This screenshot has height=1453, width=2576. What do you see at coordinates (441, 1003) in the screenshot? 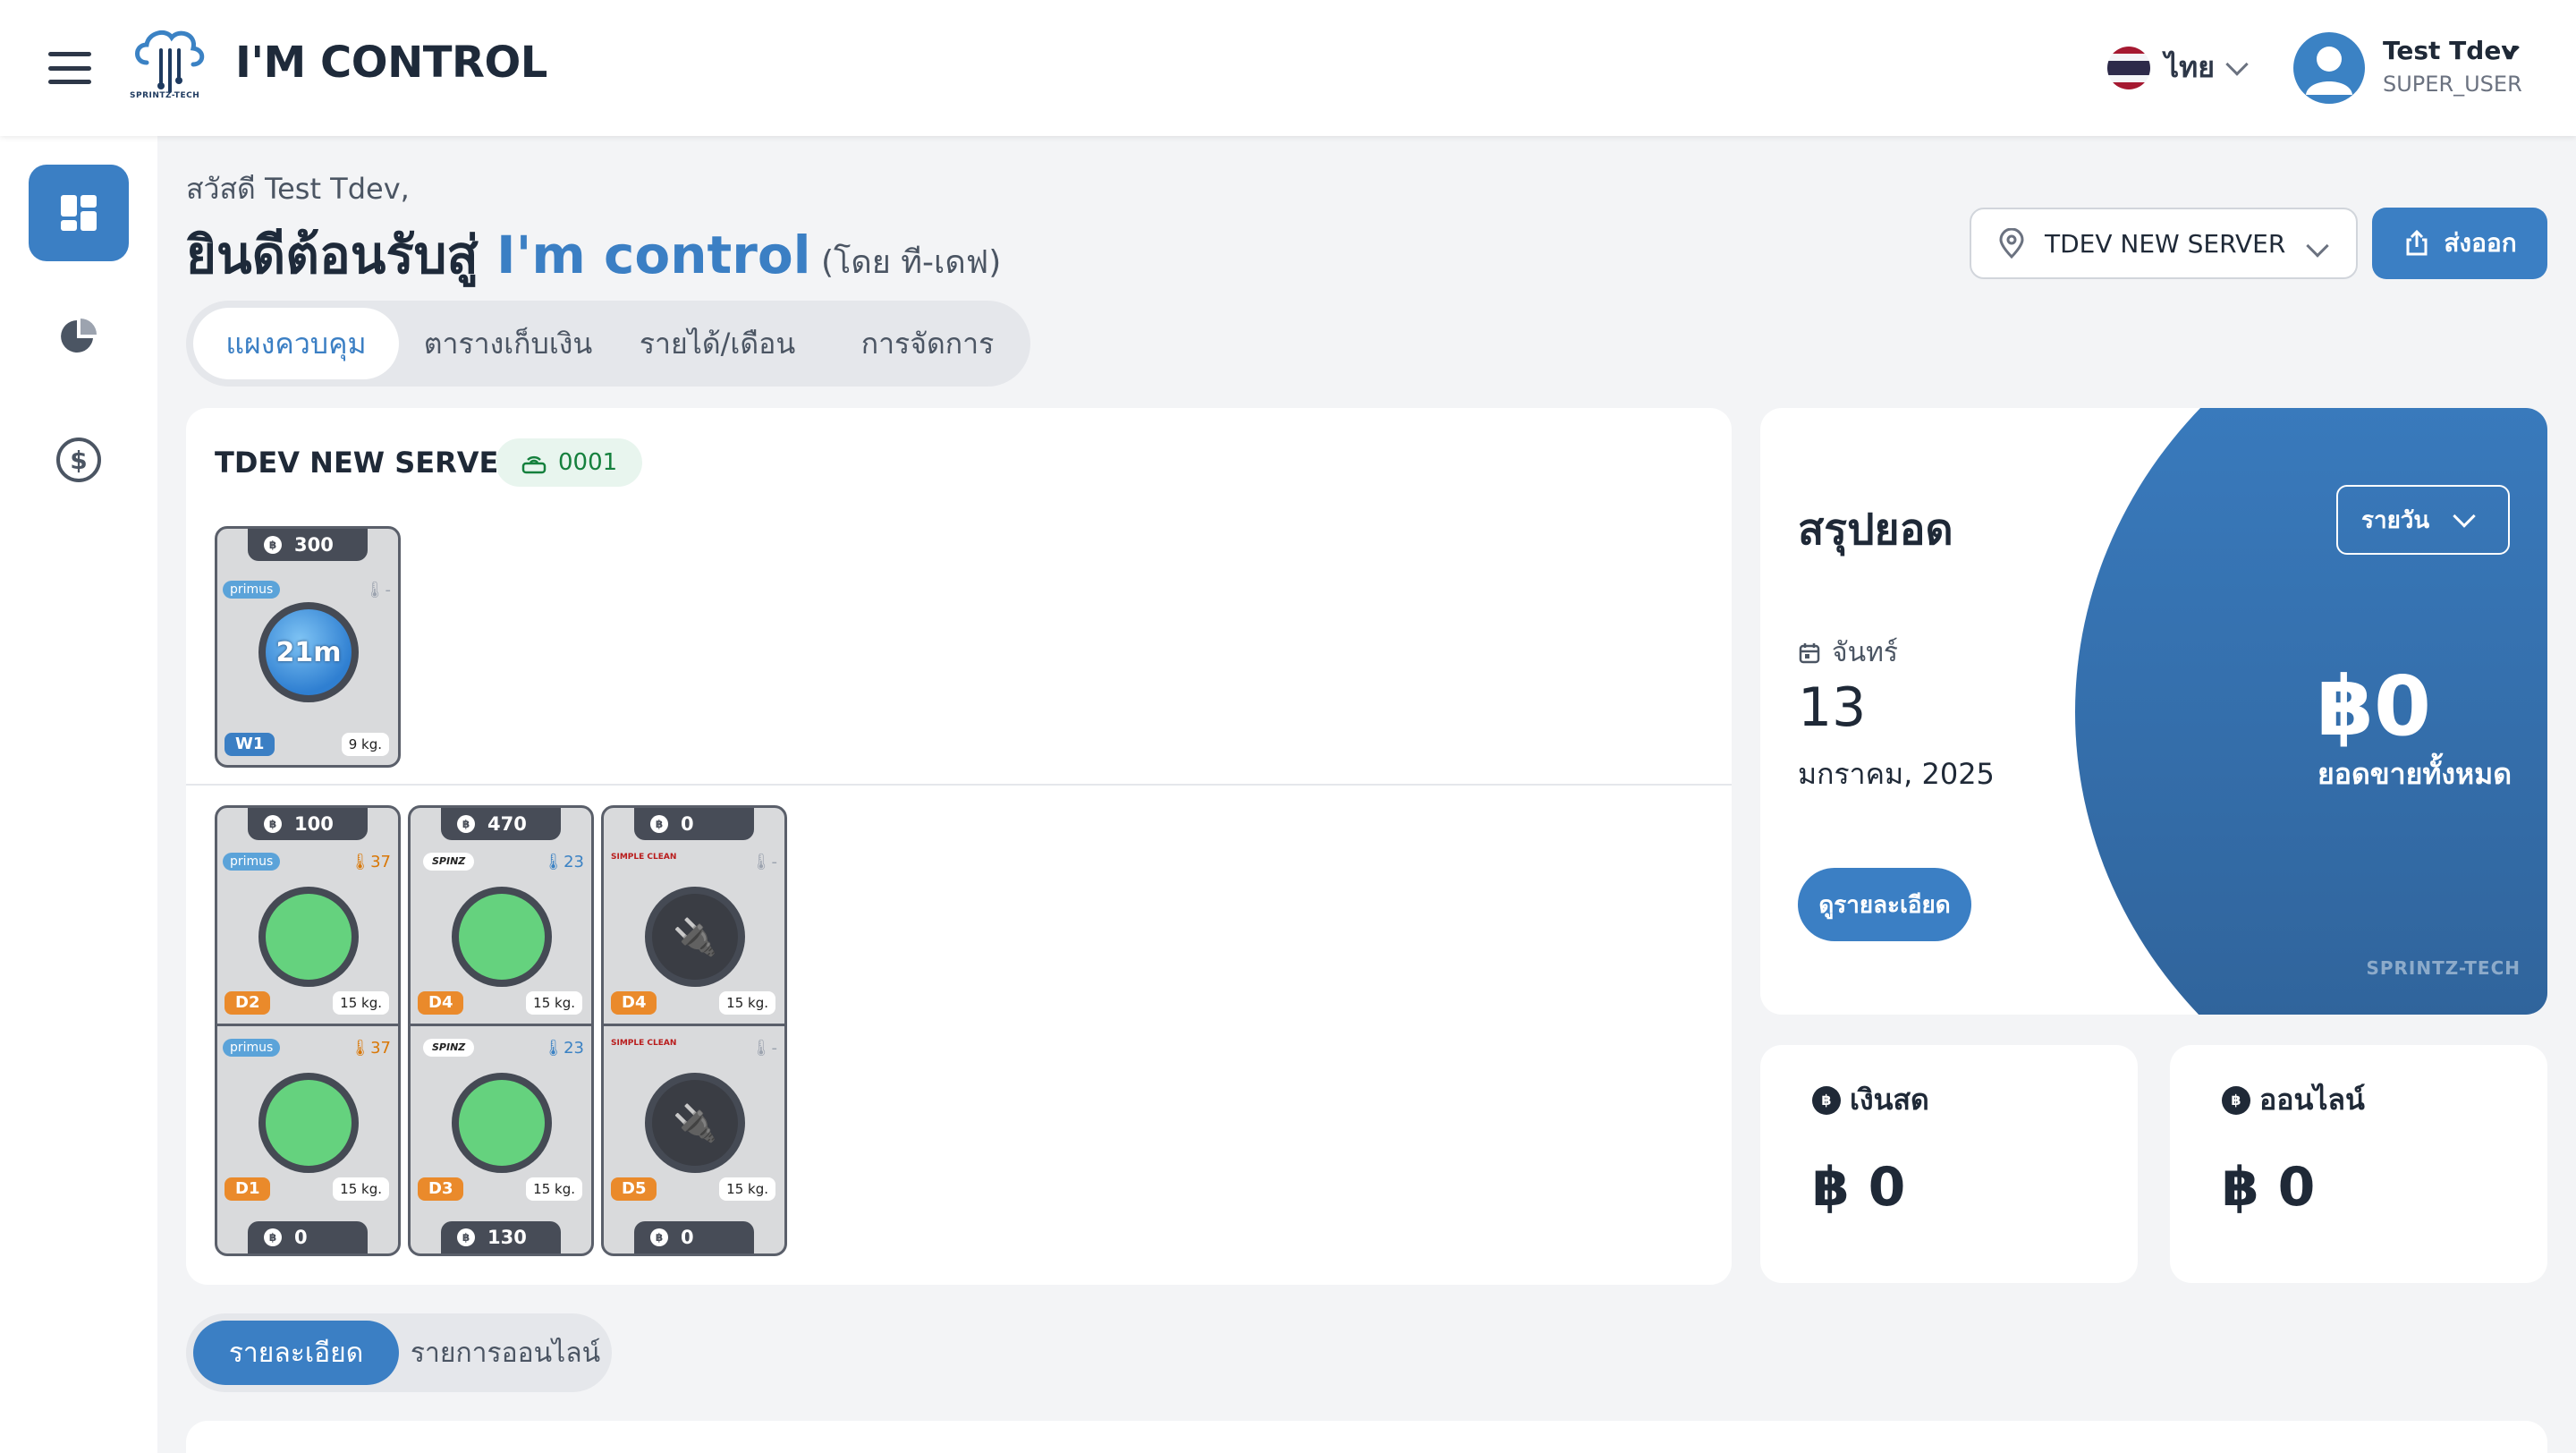
I see `machine-label: D4` at bounding box center [441, 1003].